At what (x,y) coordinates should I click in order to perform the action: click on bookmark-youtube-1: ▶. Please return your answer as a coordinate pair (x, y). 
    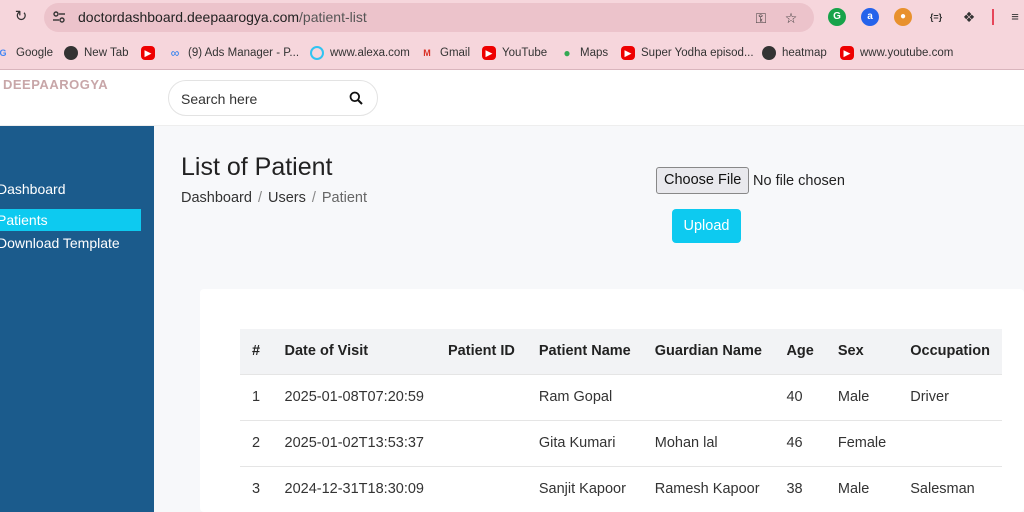
    Looking at the image, I should click on (151, 53).